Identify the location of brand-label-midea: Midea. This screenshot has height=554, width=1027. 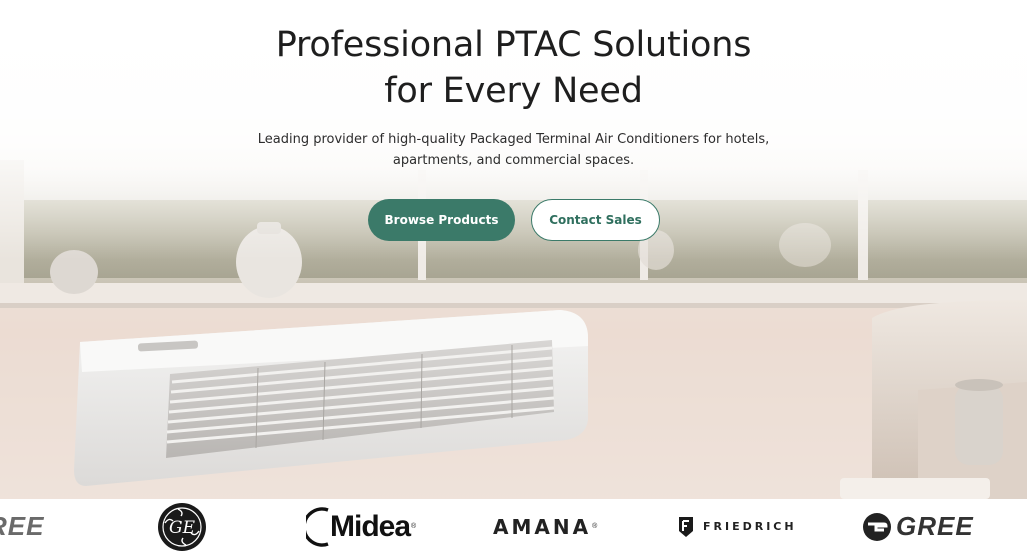
(370, 526).